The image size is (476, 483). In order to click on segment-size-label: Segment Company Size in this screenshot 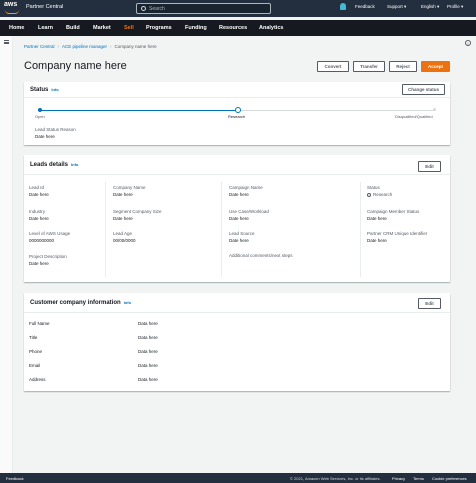, I will do `click(137, 211)`.